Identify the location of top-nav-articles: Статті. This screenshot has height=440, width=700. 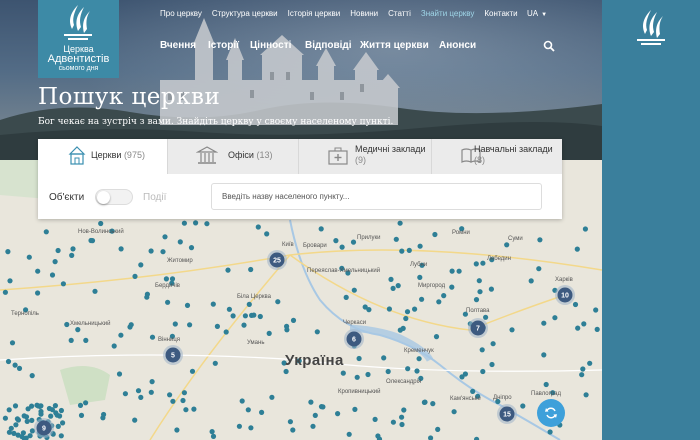
(399, 13).